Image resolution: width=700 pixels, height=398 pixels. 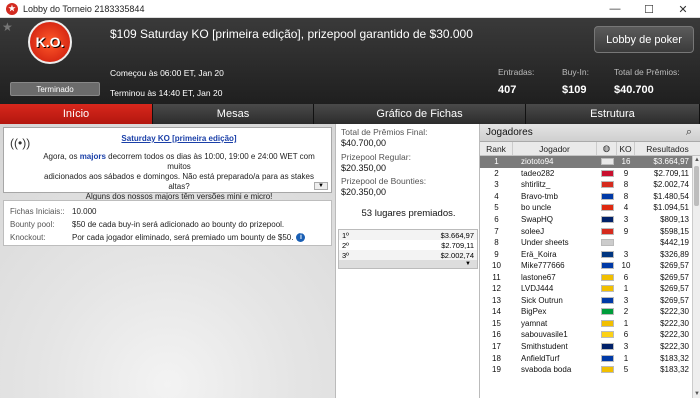 What do you see at coordinates (37, 211) in the screenshot?
I see `starting-chips-label: Fichas Iniciais::` at bounding box center [37, 211].